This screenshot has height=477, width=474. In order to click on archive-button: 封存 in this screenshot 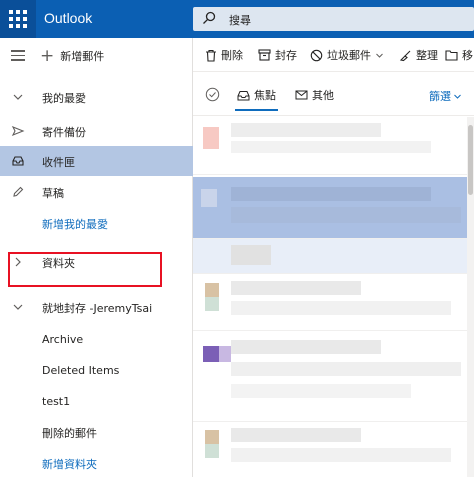, I will do `click(277, 55)`.